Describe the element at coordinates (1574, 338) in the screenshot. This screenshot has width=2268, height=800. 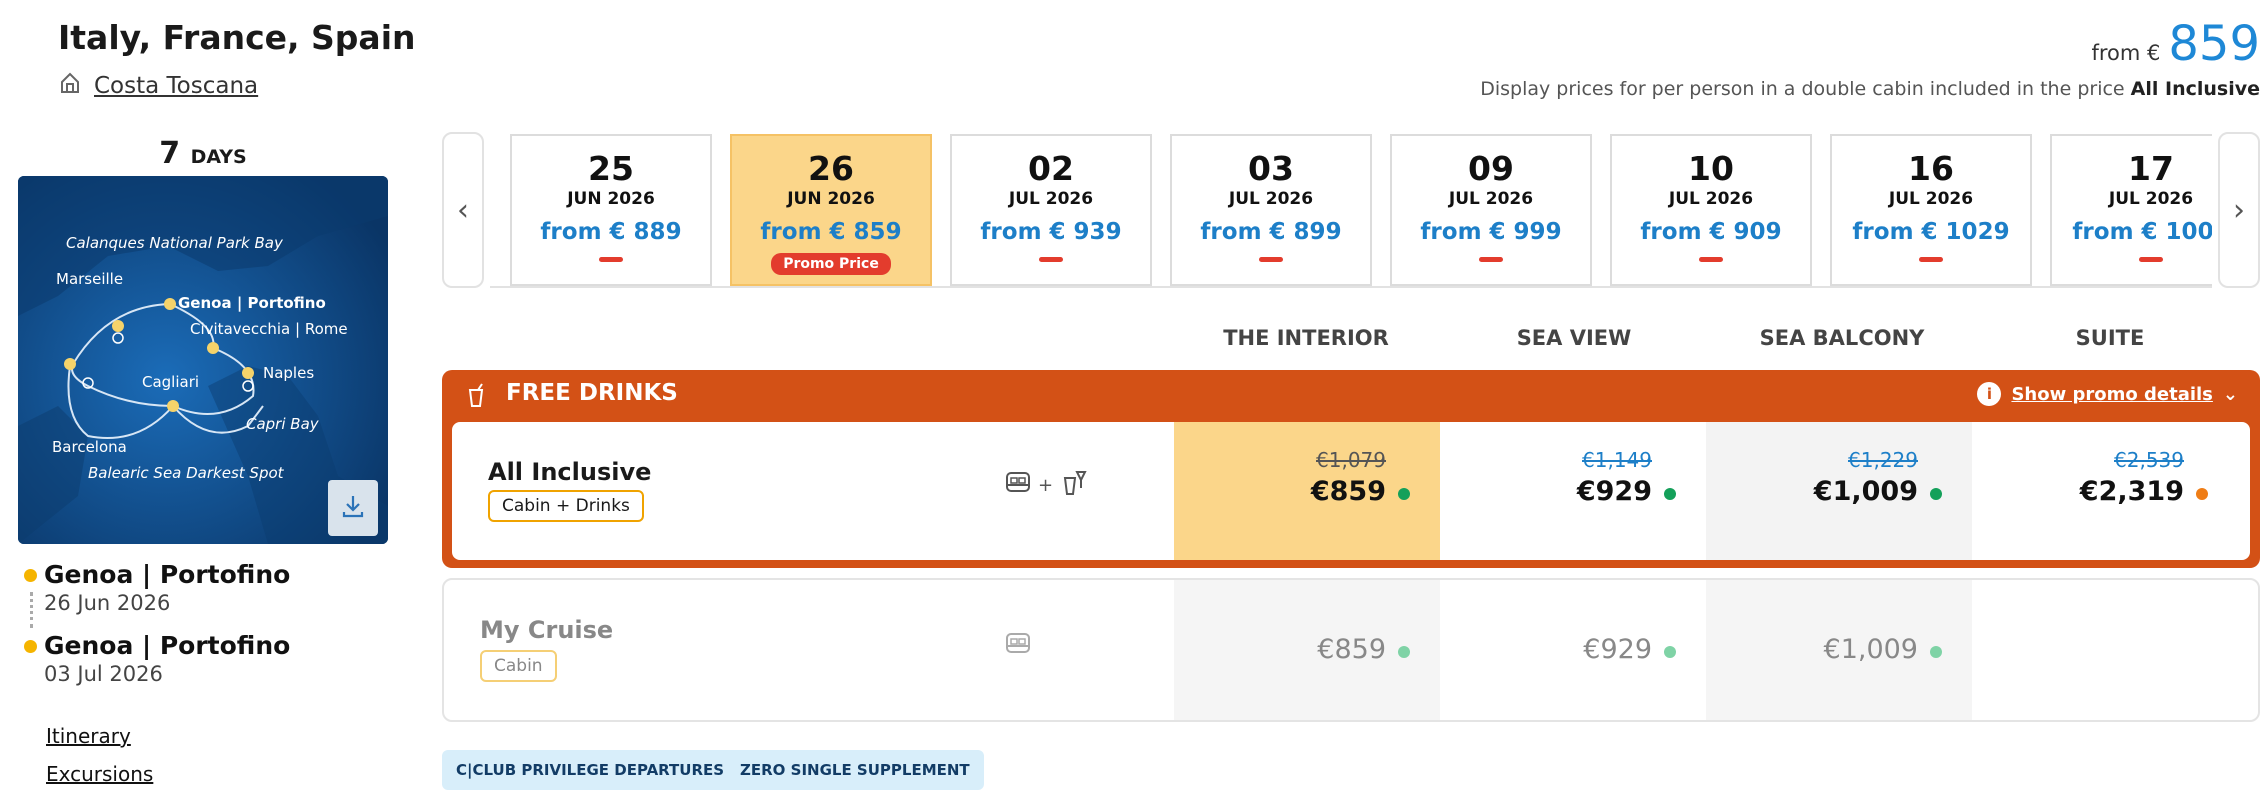
I see `col-header-sea-view: SEA VIEW` at that location.